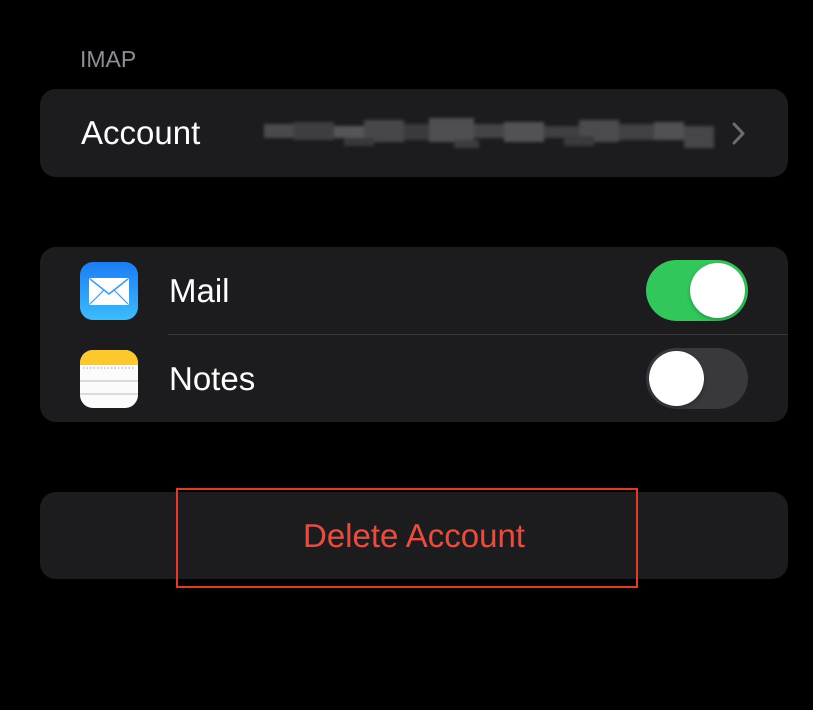  What do you see at coordinates (414, 535) in the screenshot?
I see `delete-account-button: Delete Account` at bounding box center [414, 535].